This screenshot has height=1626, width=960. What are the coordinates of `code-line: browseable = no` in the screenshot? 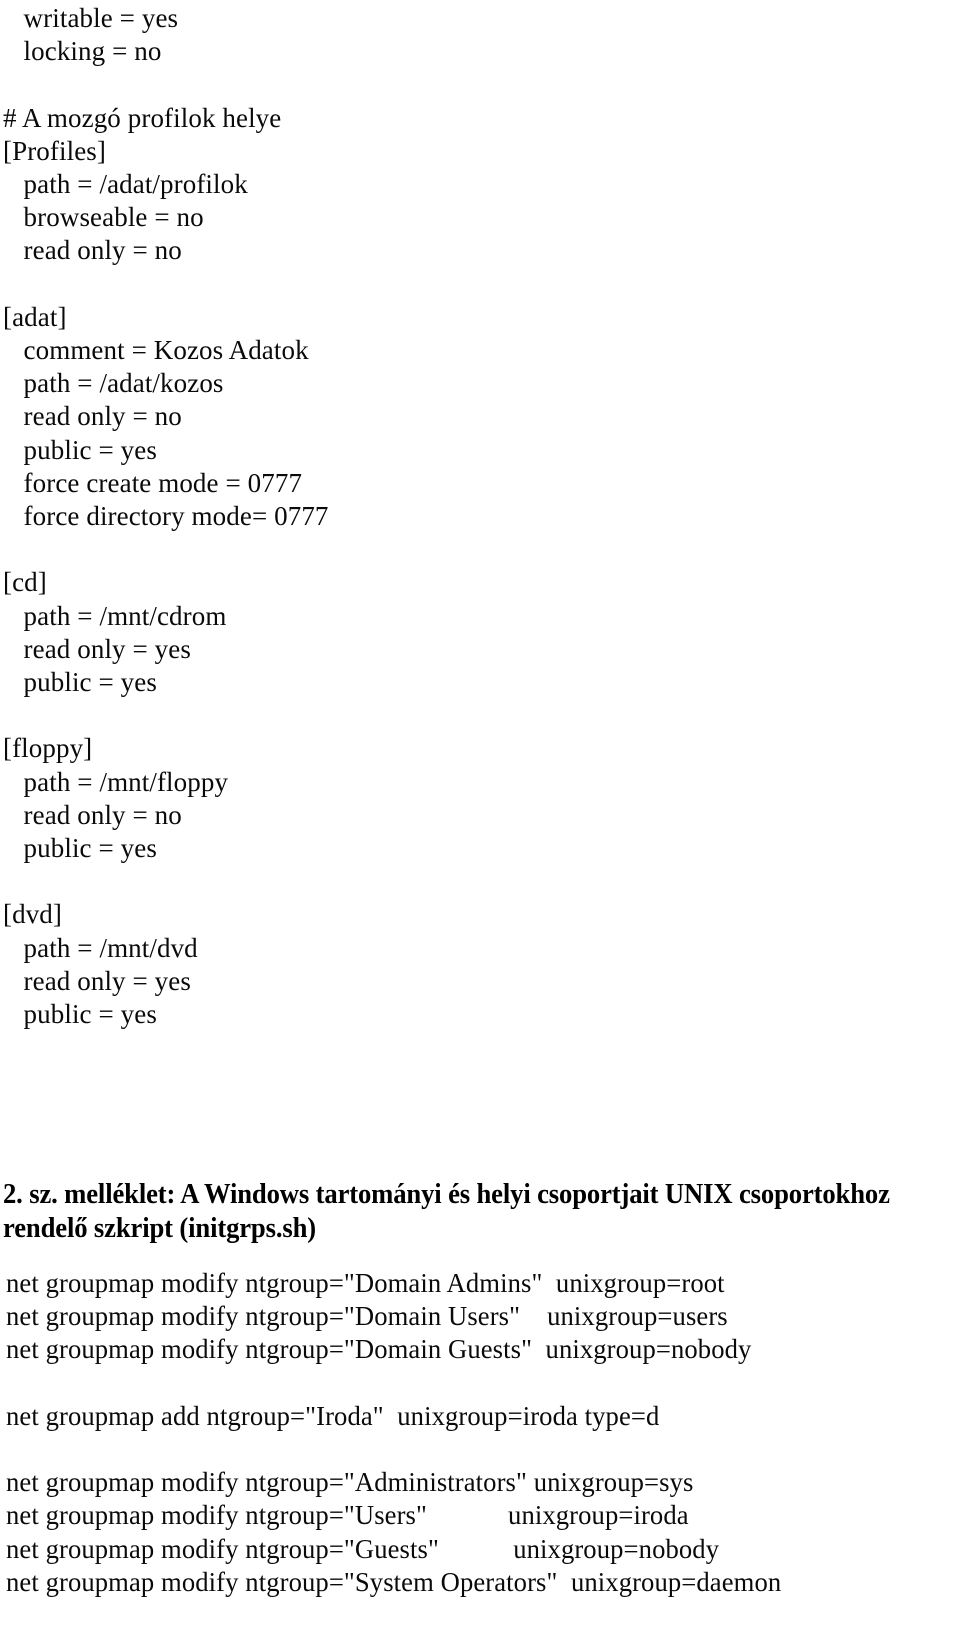 It's located at (103, 217).